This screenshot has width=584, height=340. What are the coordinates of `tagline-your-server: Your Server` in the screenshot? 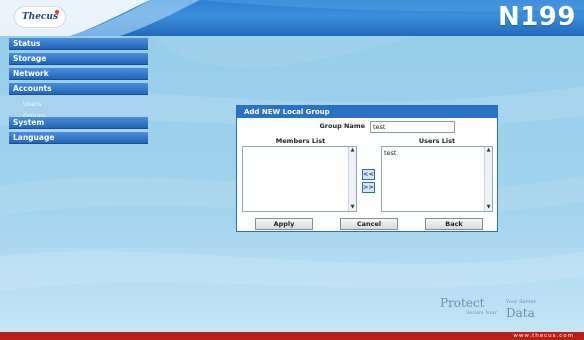 It's located at (521, 302).